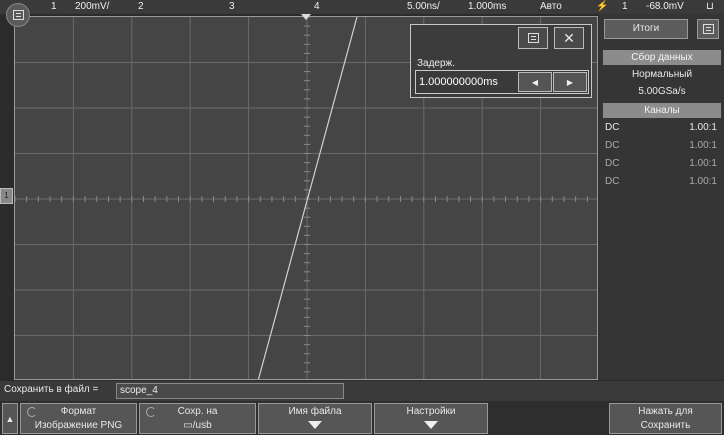 The height and width of the screenshot is (435, 724). I want to click on channel-4-number: 4, so click(317, 6).